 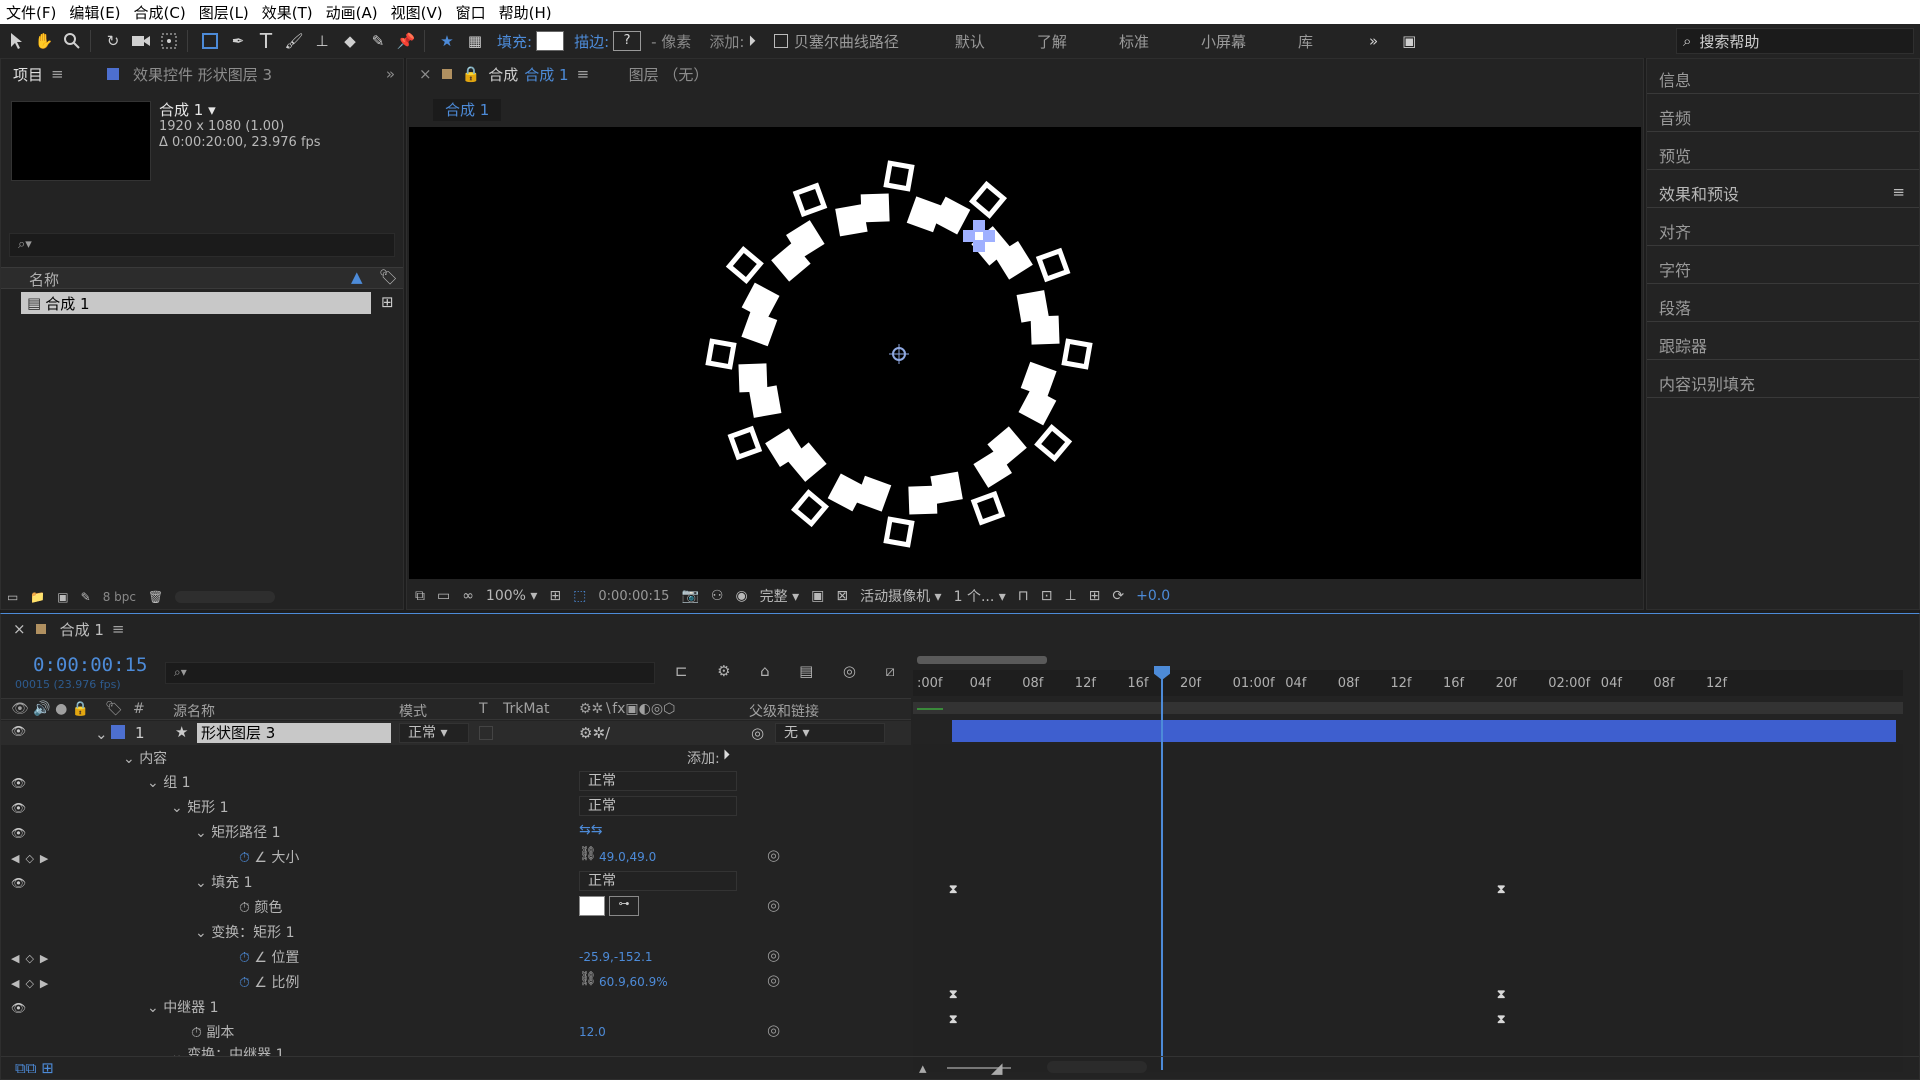 What do you see at coordinates (28, 74) in the screenshot?
I see `tab-project: 项目` at bounding box center [28, 74].